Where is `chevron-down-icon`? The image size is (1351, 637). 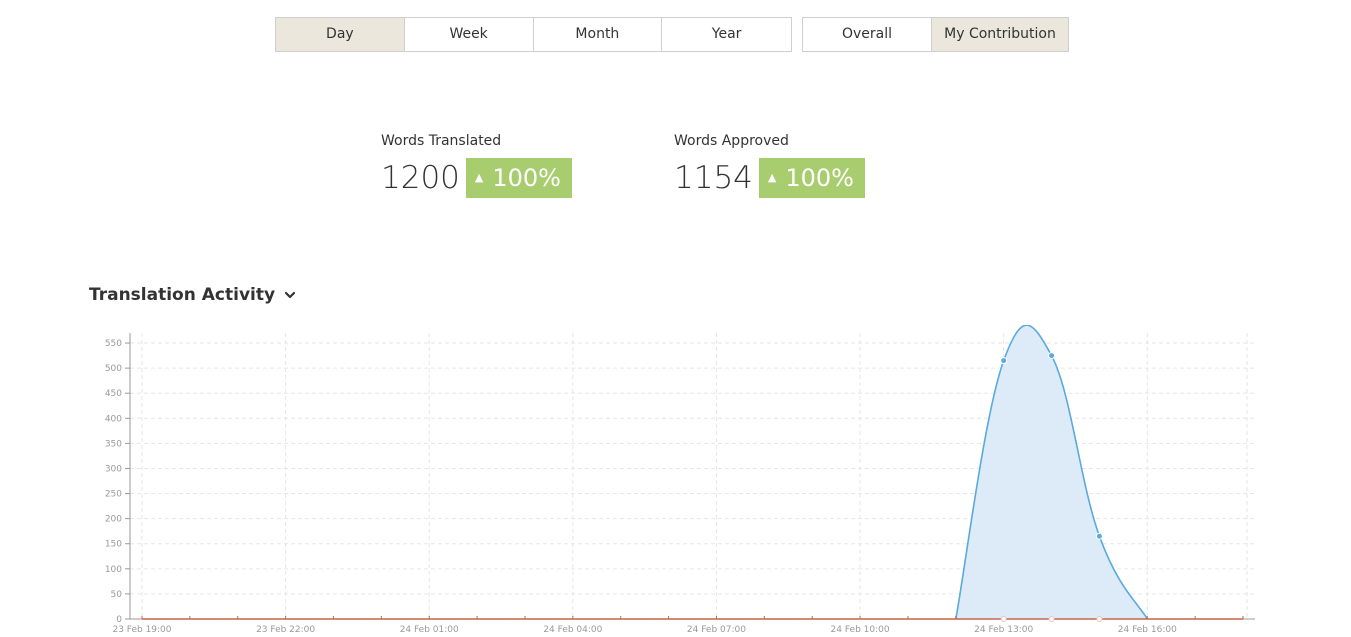
chevron-down-icon is located at coordinates (290, 295).